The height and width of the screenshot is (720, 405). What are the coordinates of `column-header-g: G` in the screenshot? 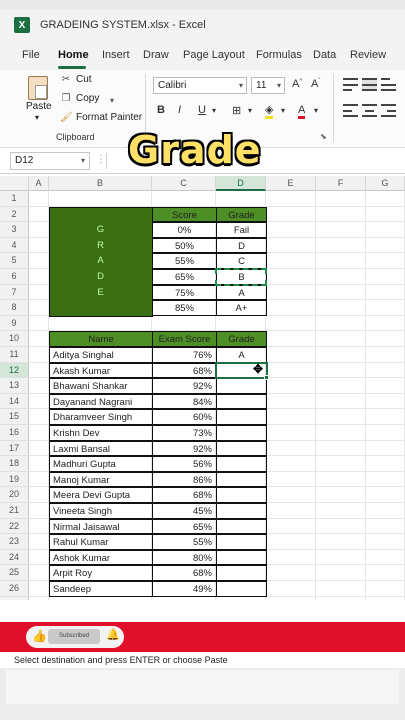 It's located at (385, 183).